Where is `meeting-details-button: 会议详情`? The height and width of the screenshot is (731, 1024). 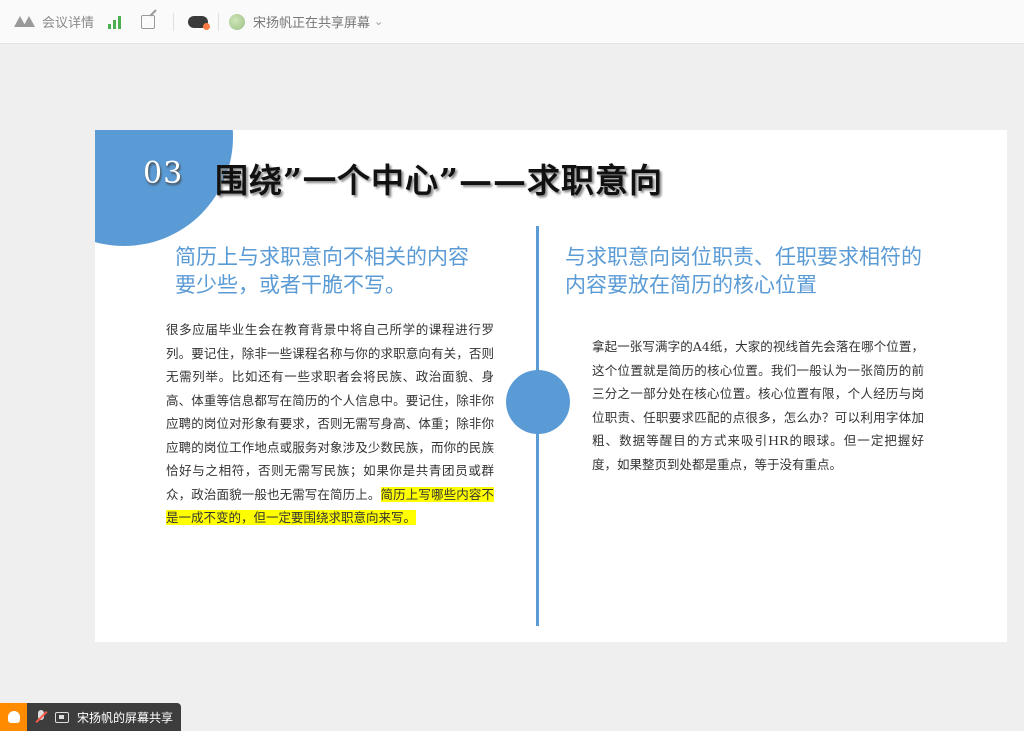 meeting-details-button: 会议详情 is located at coordinates (54, 21).